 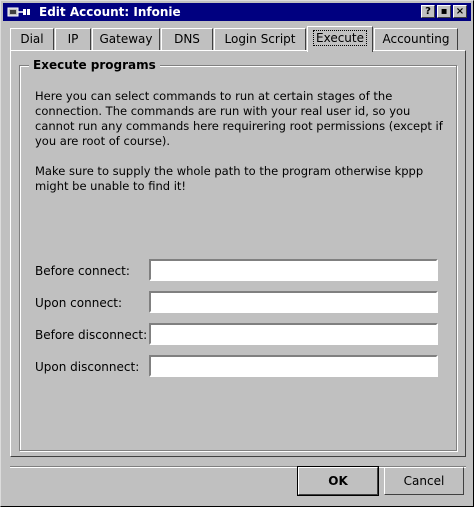 I want to click on before-disconnect-label: Before disconnect:, so click(x=91, y=335).